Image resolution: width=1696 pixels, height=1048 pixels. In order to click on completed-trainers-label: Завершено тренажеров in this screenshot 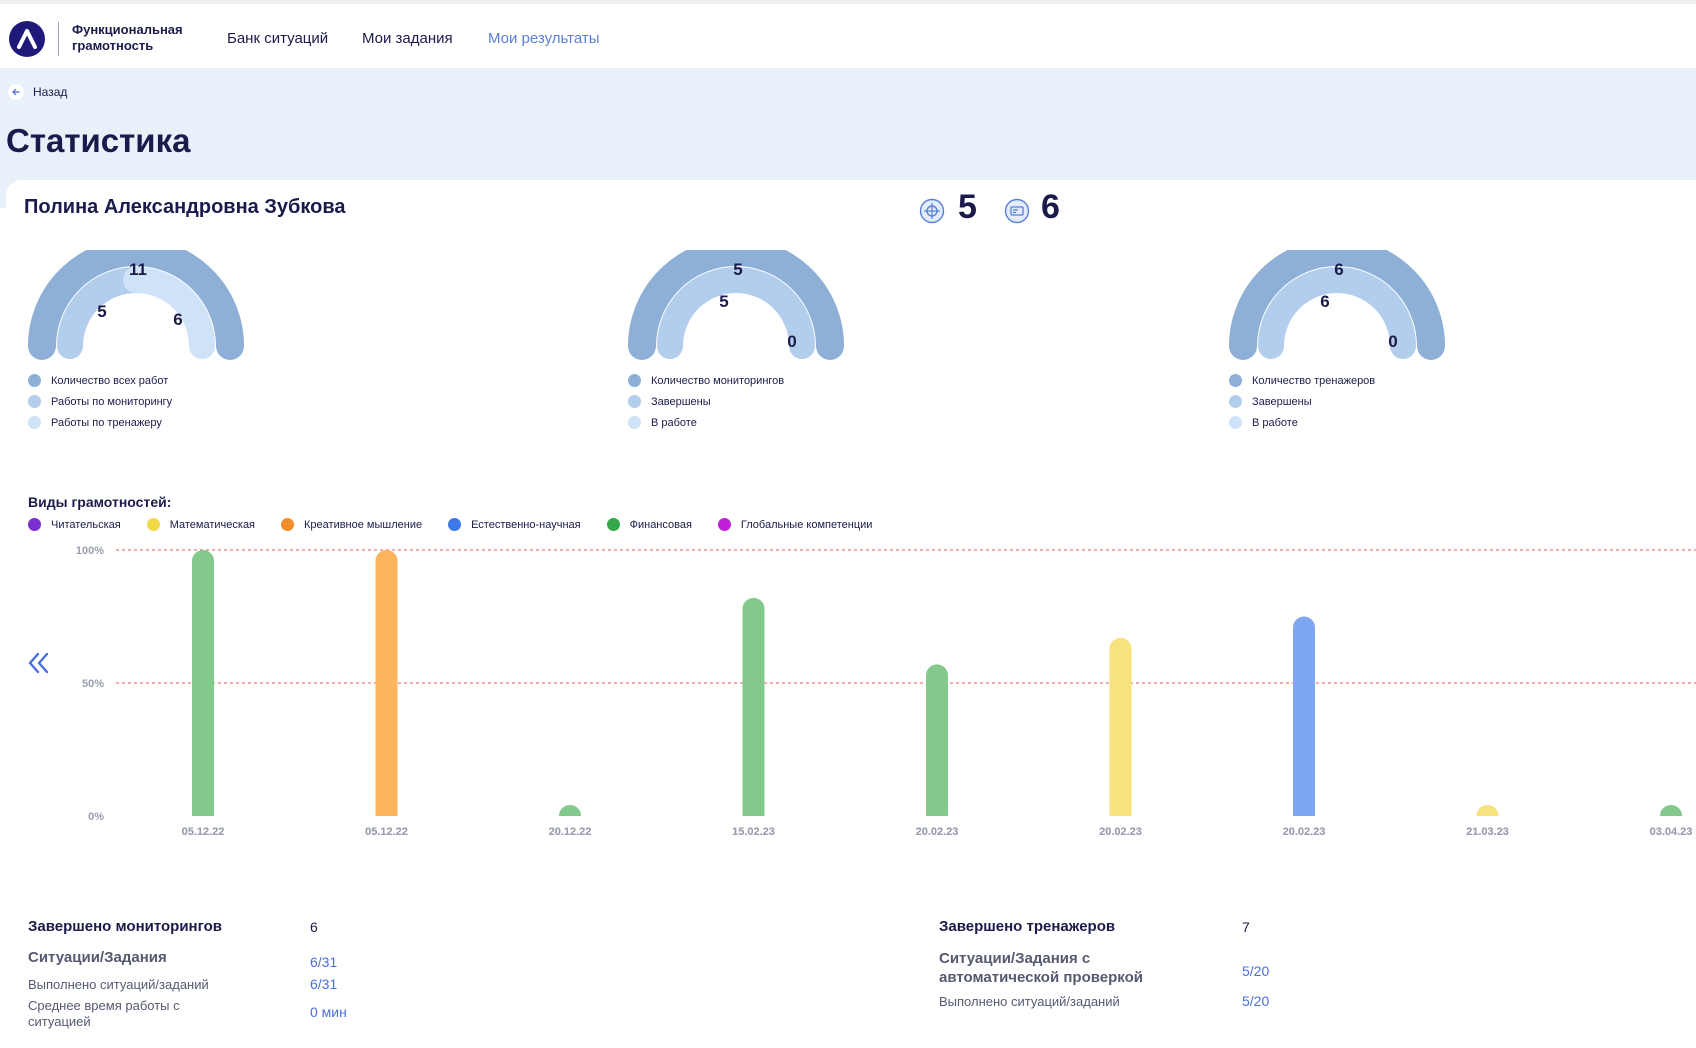, I will do `click(1027, 926)`.